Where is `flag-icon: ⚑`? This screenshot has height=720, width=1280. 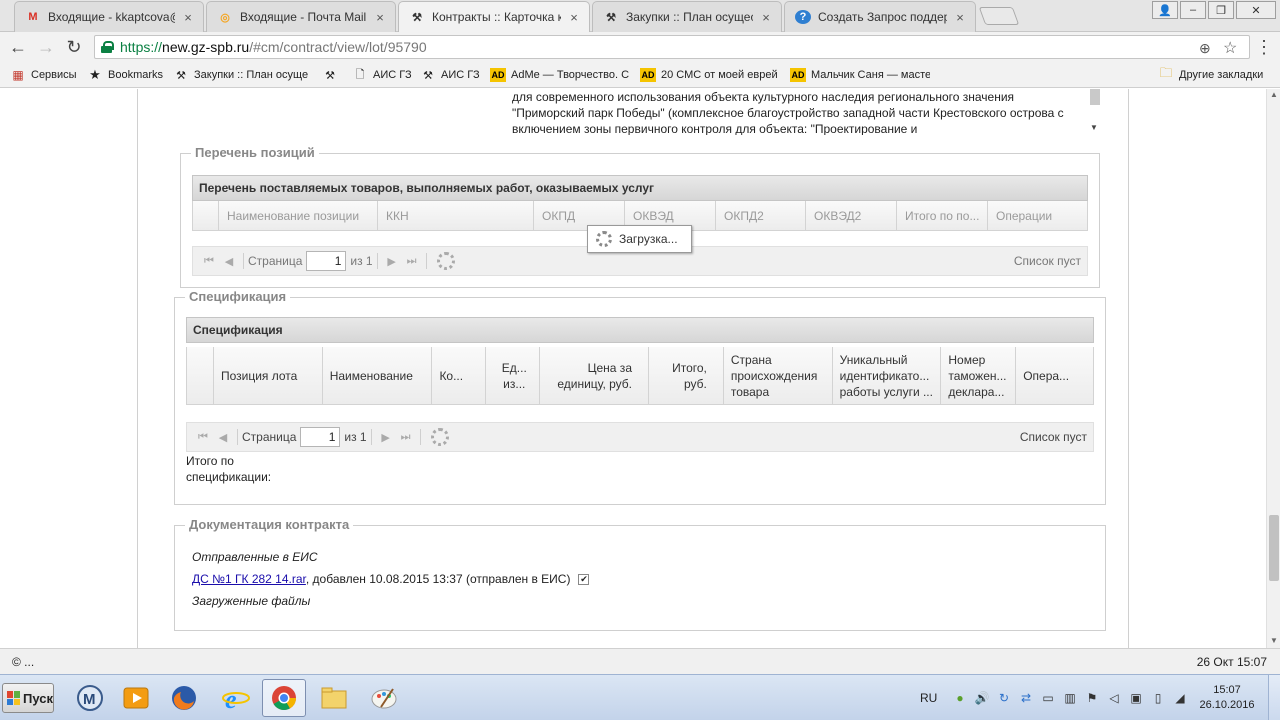 flag-icon: ⚑ is located at coordinates (1092, 698).